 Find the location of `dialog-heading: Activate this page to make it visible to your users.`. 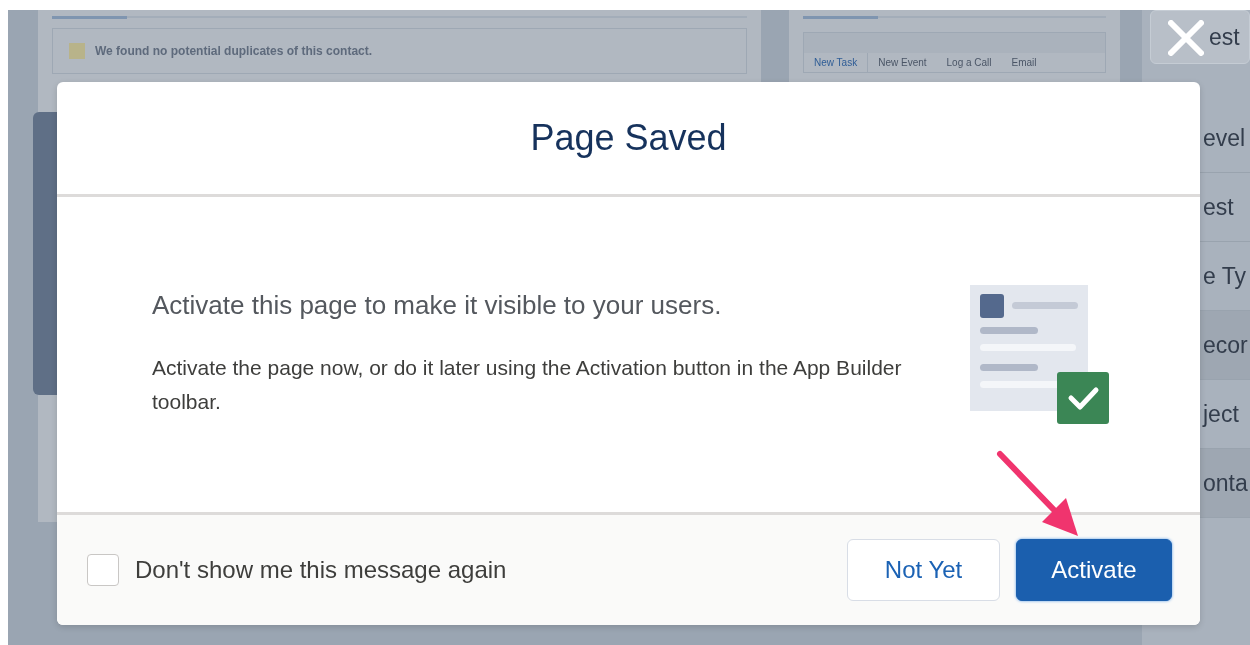

dialog-heading: Activate this page to make it visible to your users. is located at coordinates (437, 305).